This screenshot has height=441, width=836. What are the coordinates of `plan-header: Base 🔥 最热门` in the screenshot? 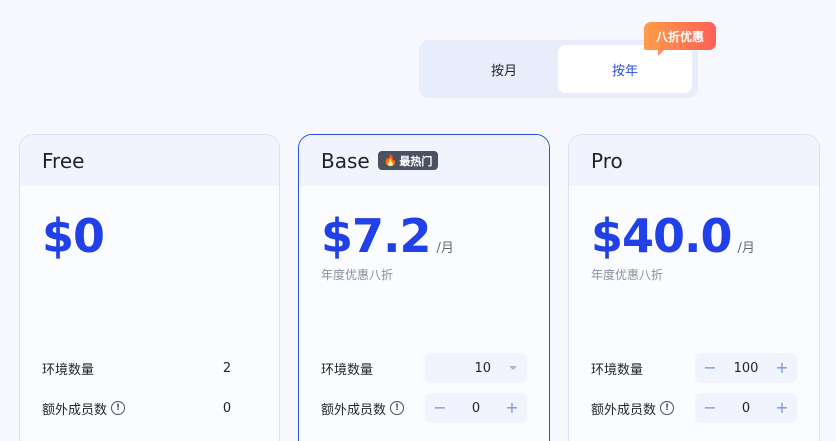 It's located at (424, 160).